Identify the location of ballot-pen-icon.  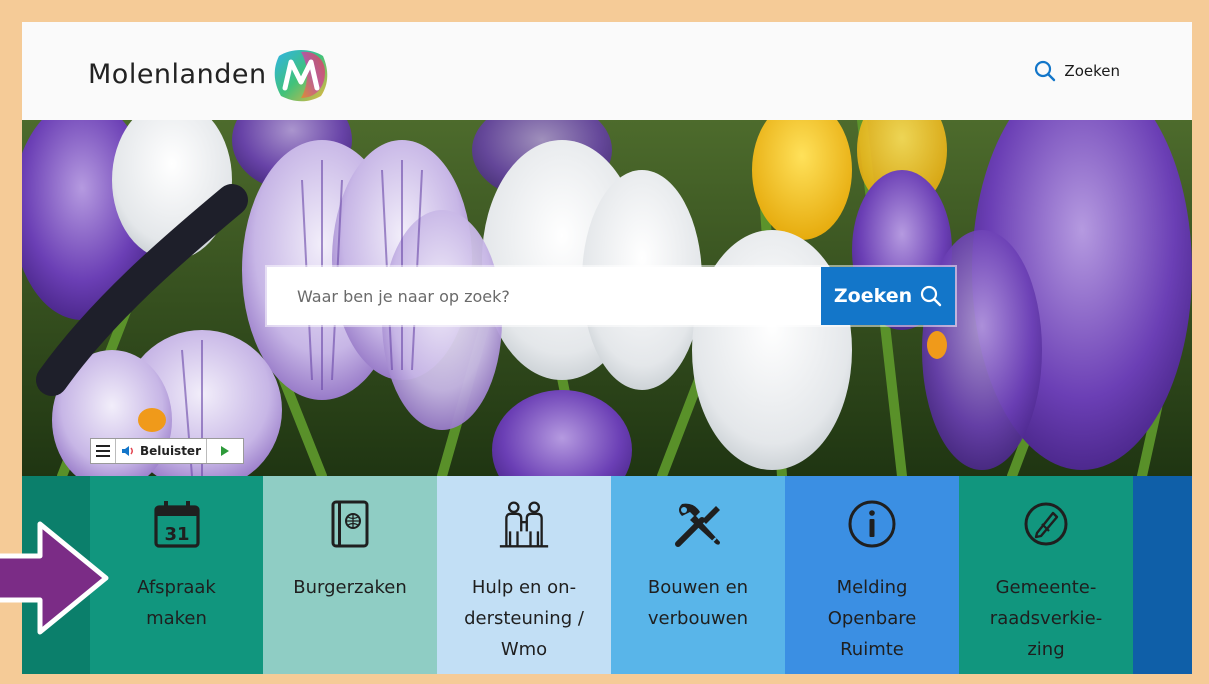
(1046, 524).